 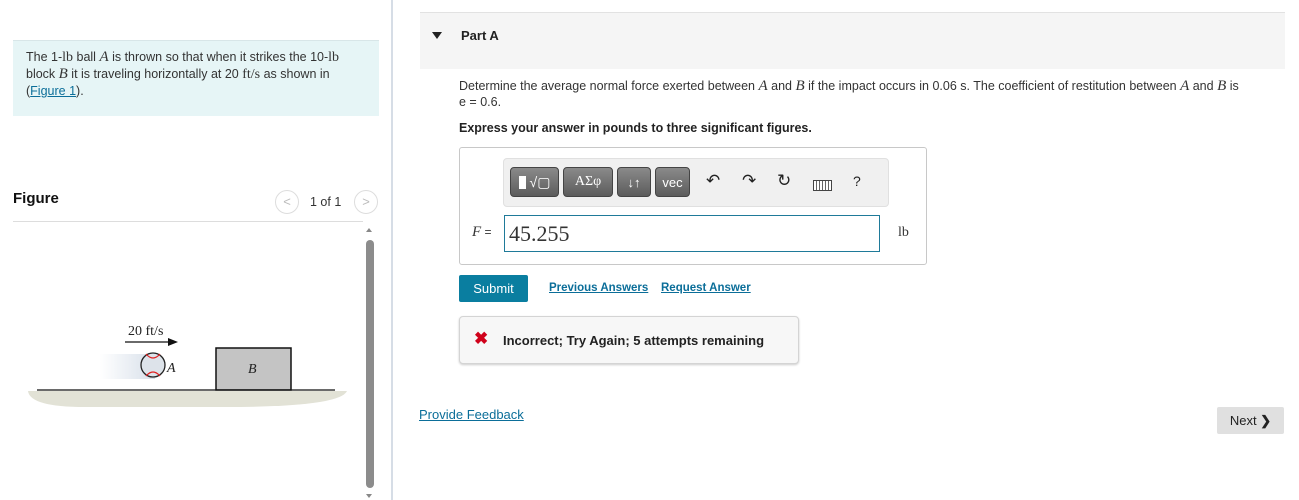 What do you see at coordinates (493, 288) in the screenshot?
I see `submit-button: Submit` at bounding box center [493, 288].